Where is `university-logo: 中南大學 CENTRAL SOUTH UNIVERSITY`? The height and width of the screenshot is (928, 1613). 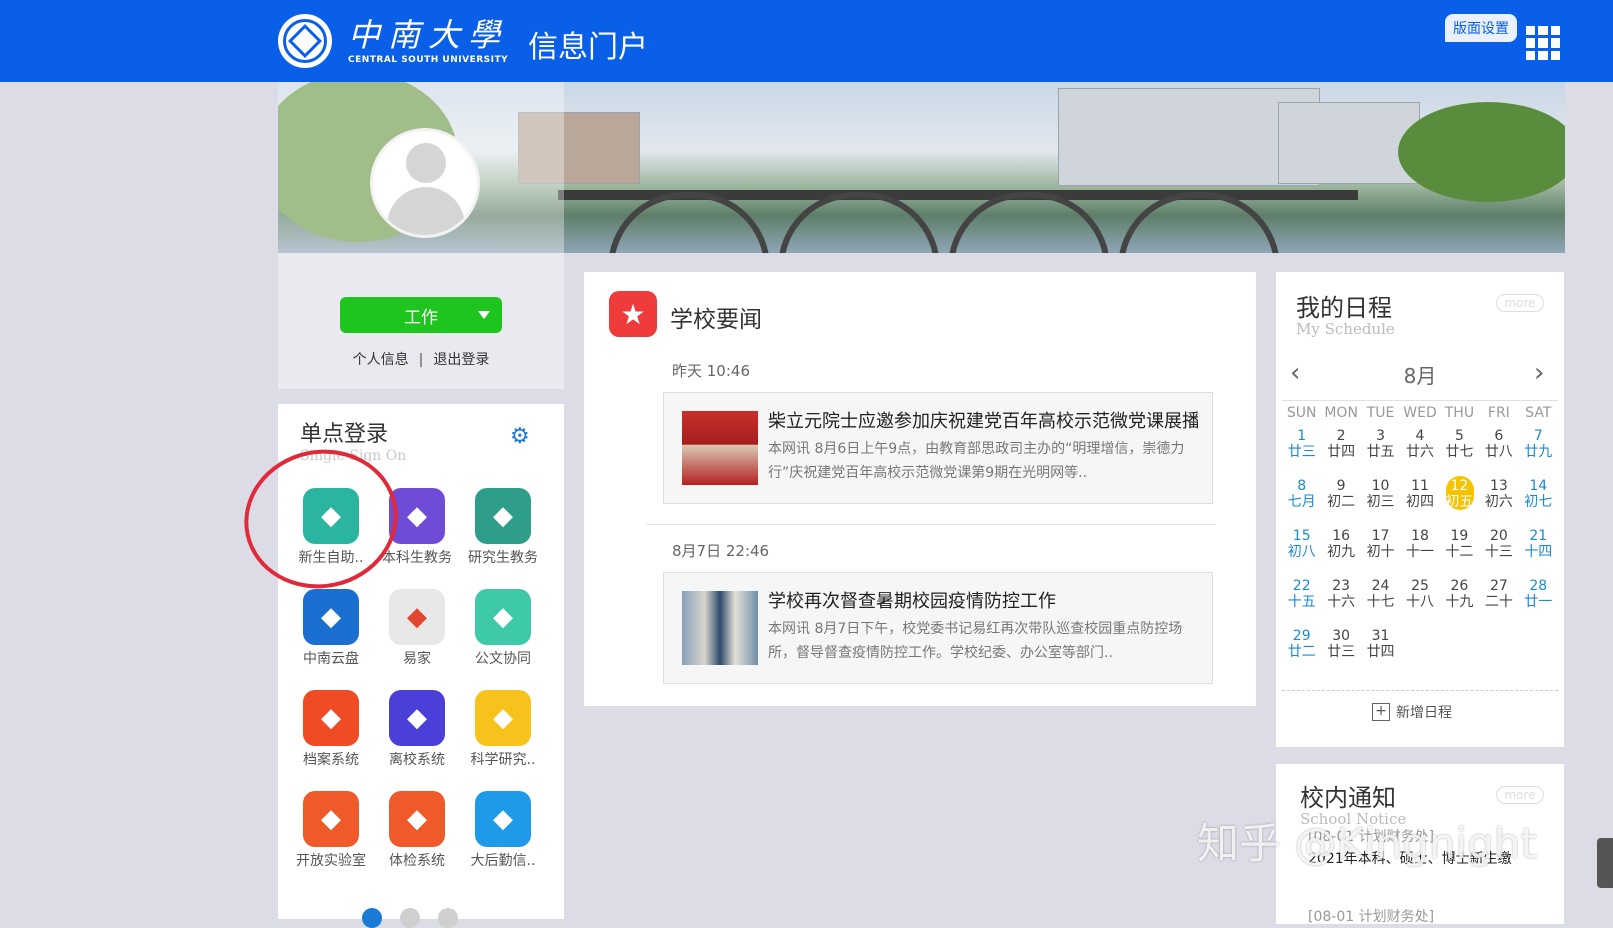 university-logo: 中南大學 CENTRAL SOUTH UNIVERSITY is located at coordinates (393, 41).